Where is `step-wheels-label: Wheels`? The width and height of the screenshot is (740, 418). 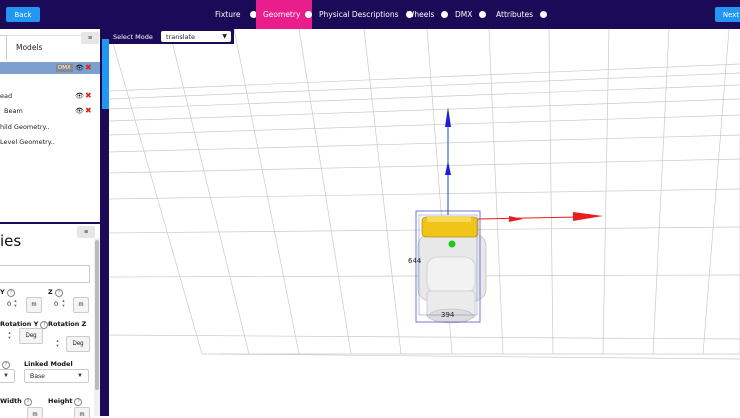 step-wheels-label: Wheels is located at coordinates (421, 14).